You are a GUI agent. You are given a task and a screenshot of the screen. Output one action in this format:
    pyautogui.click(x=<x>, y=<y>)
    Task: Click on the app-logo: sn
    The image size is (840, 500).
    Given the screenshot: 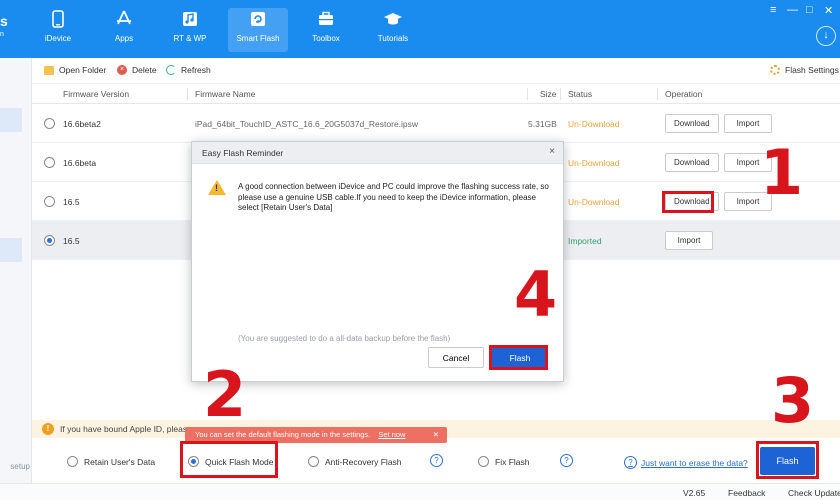 What is the action you would take?
    pyautogui.click(x=7, y=28)
    